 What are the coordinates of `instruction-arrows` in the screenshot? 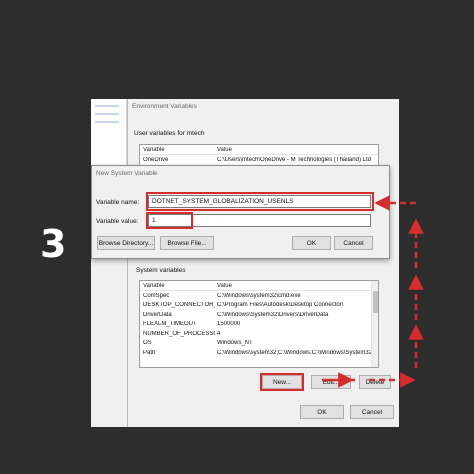 It's located at (373, 291).